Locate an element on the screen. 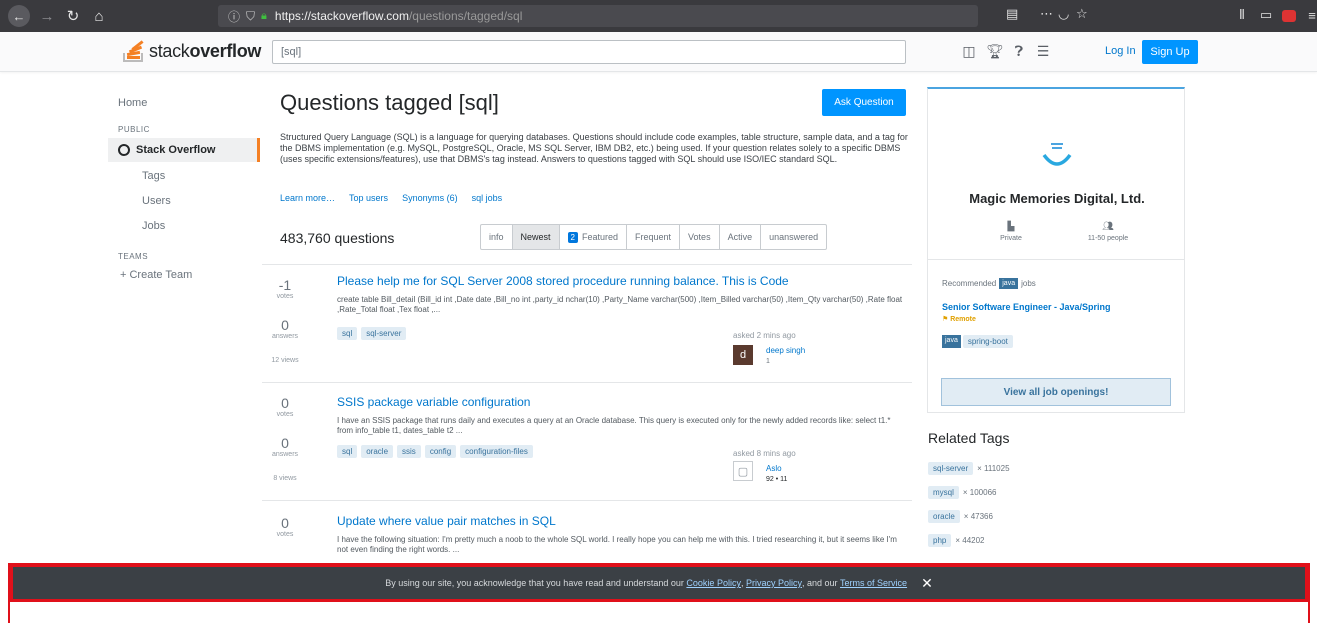  extension-icon is located at coordinates (1289, 16).